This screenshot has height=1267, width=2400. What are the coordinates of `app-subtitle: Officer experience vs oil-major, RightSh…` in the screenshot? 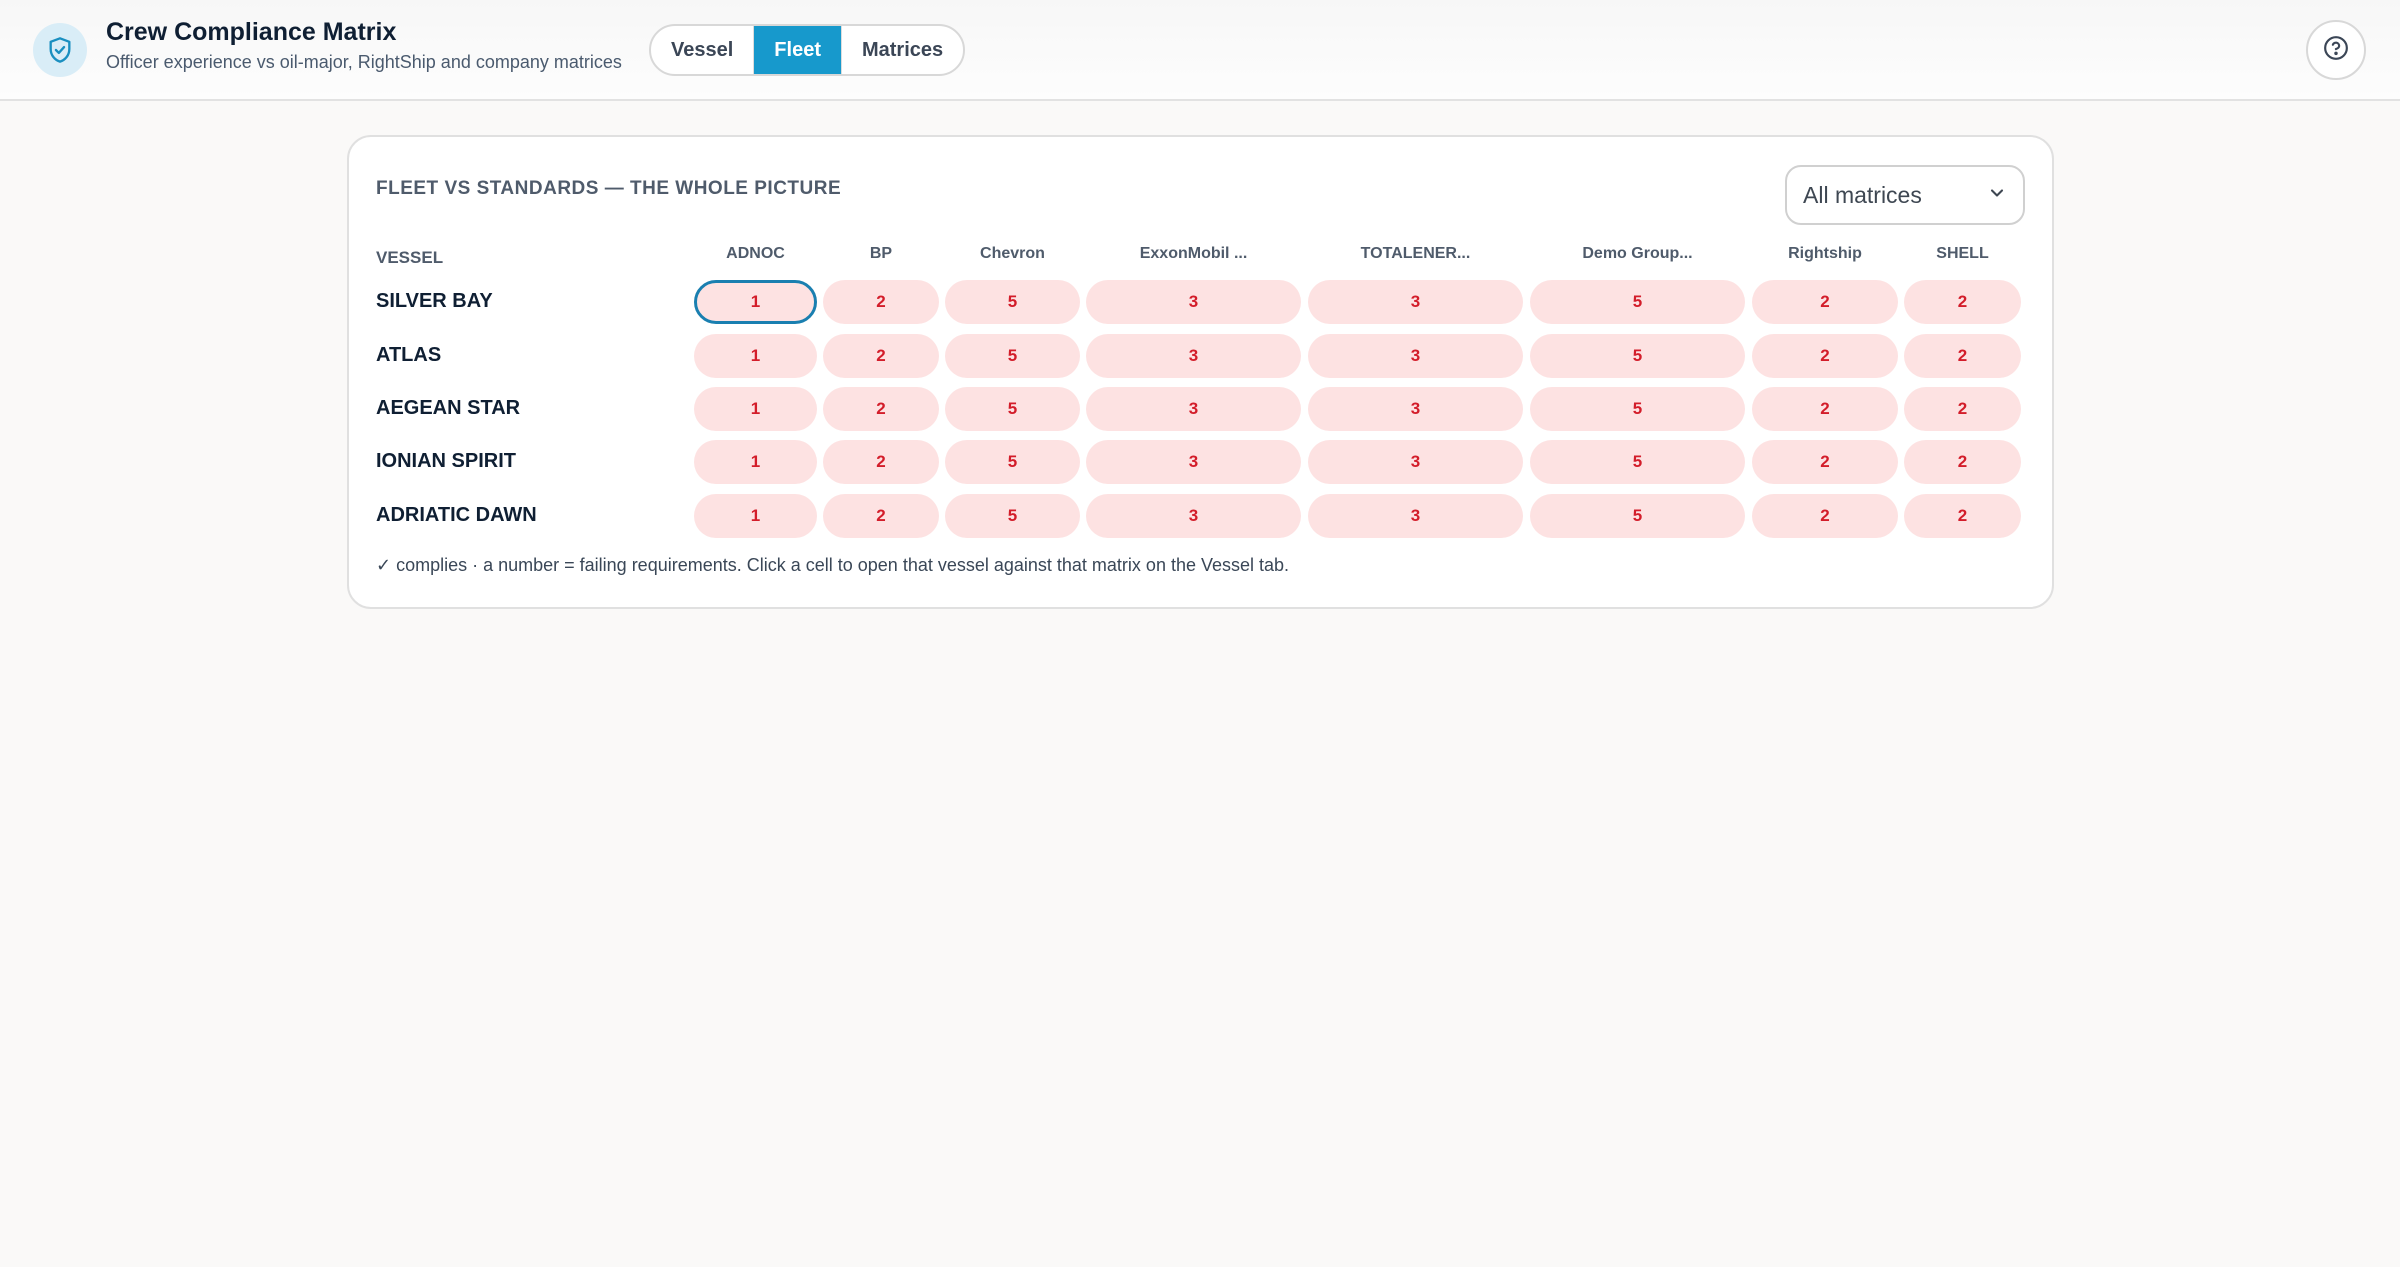 It's located at (364, 62).